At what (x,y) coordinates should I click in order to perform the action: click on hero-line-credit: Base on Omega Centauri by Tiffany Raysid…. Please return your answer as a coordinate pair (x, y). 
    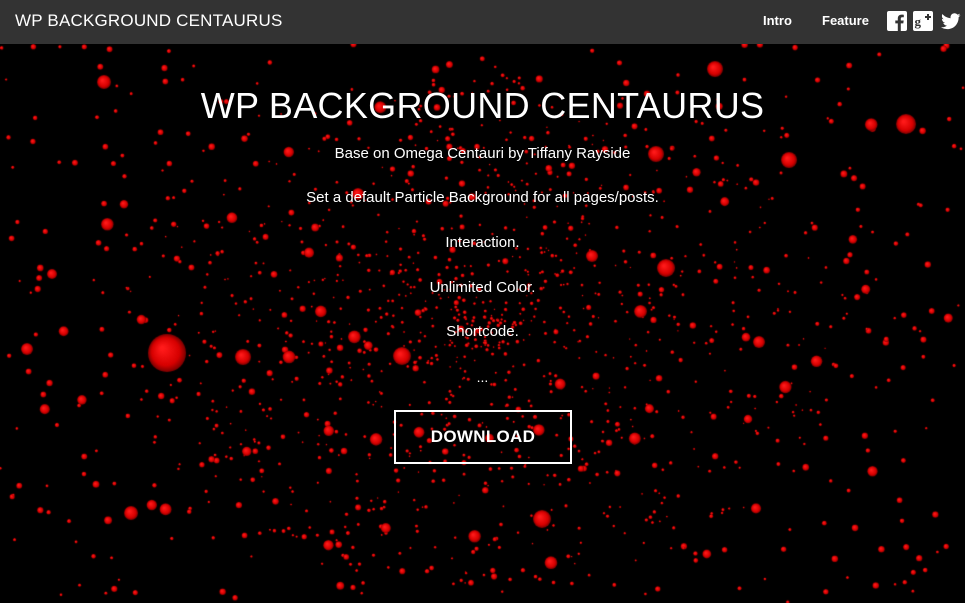
    Looking at the image, I should click on (482, 153).